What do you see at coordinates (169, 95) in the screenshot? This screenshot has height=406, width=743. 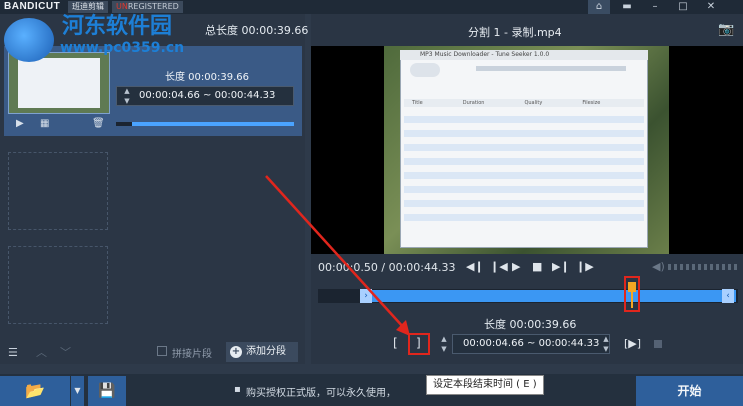 I see `segment-range-start: 00:00:04.66` at bounding box center [169, 95].